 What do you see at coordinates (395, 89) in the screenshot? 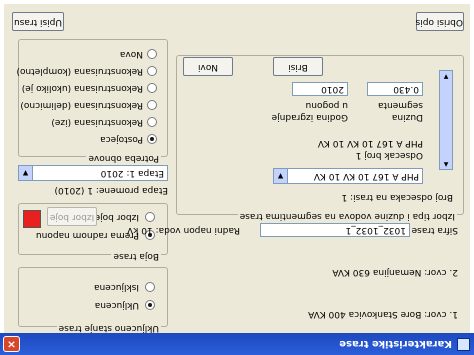
I see `length-input: 0.430` at bounding box center [395, 89].